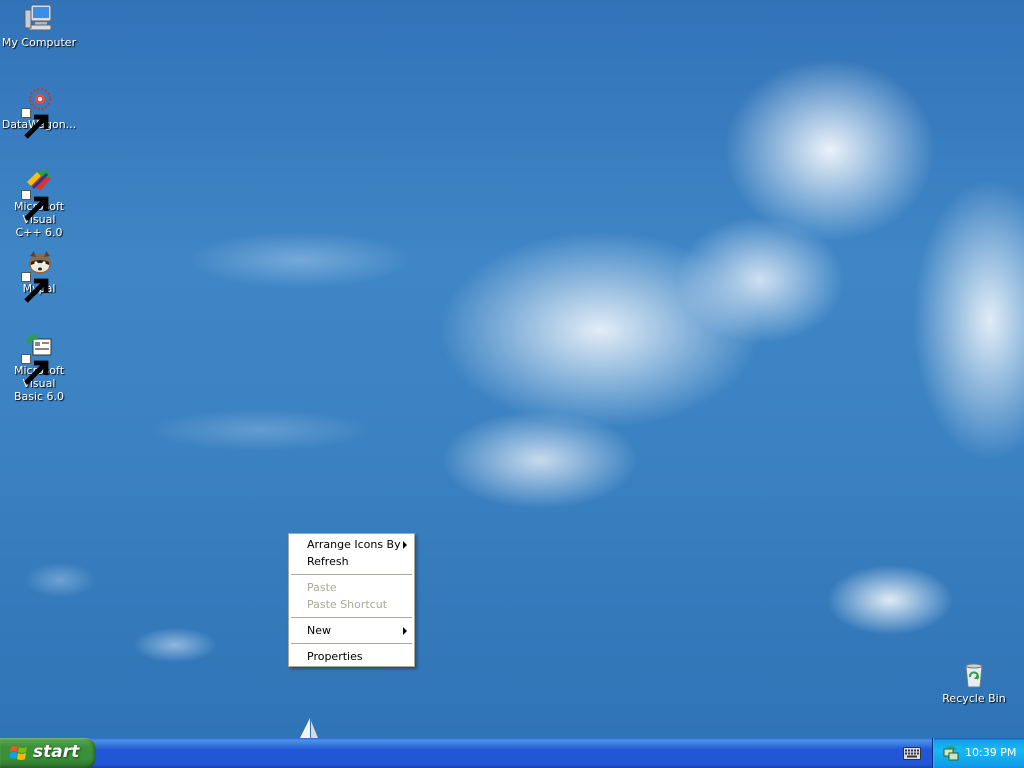  Describe the element at coordinates (39, 18) in the screenshot. I see `my-computer-icon` at that location.